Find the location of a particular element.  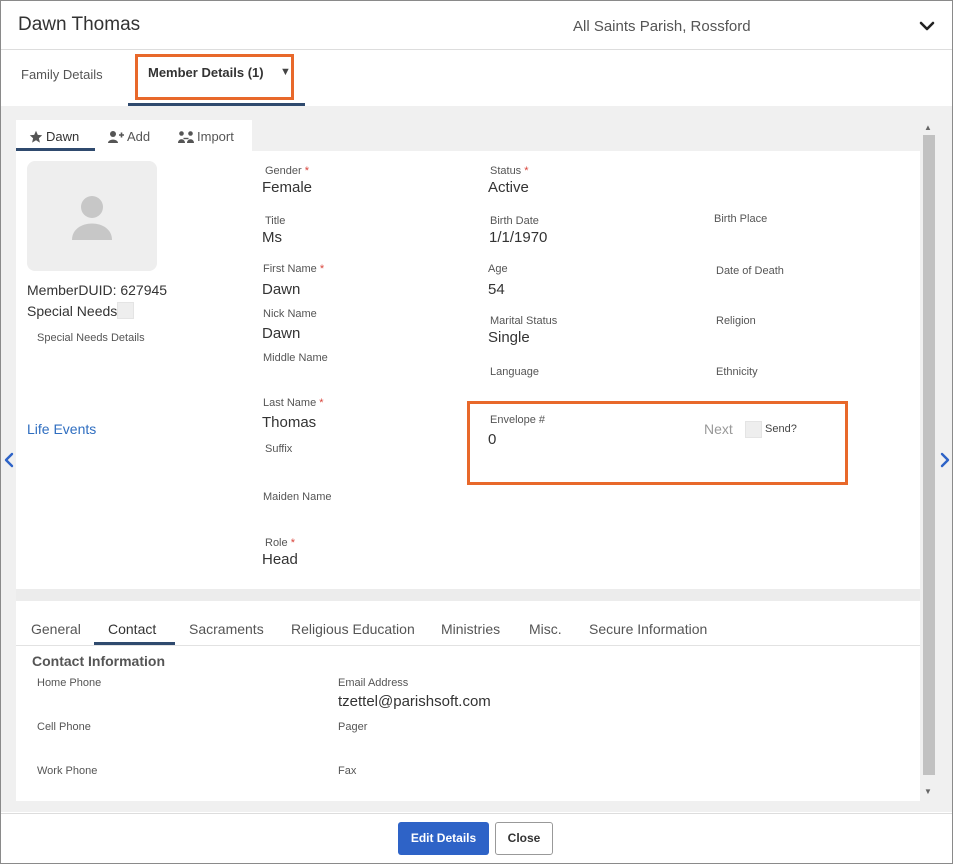

tab-general: General is located at coordinates (56, 629).